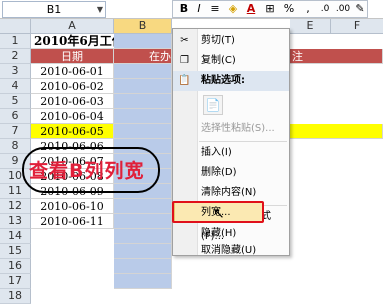 Image resolution: width=383 pixels, height=304 pixels. Describe the element at coordinates (231, 41) in the screenshot. I see `menu-item-cut: ✂ 剪切(T)` at that location.